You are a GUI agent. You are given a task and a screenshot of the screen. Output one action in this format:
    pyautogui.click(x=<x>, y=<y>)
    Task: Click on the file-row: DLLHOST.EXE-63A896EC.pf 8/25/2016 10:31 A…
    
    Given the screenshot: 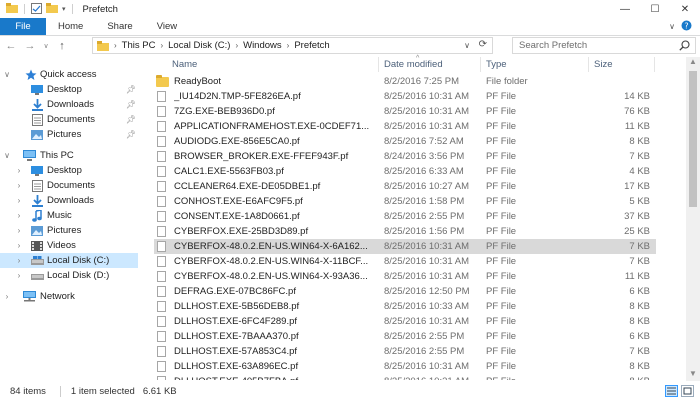 What is the action you would take?
    pyautogui.click(x=405, y=366)
    